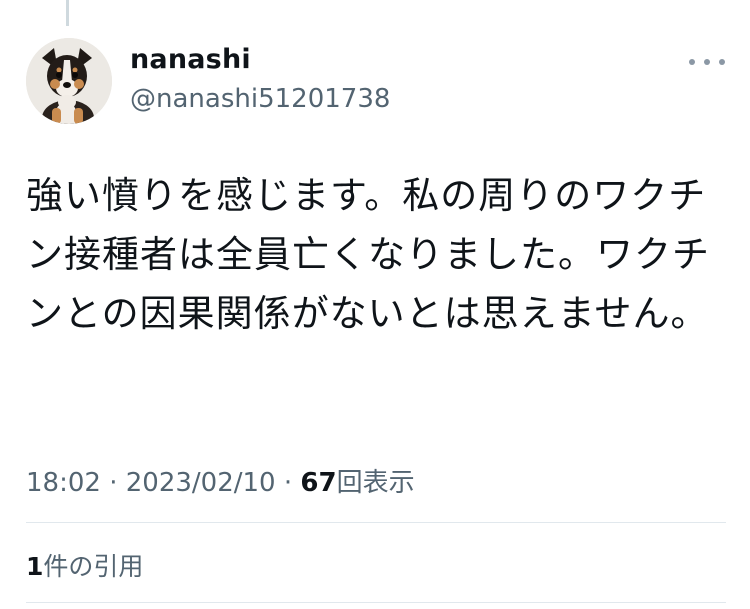  What do you see at coordinates (260, 99) in the screenshot?
I see `user-handle: @nanashi51201738` at bounding box center [260, 99].